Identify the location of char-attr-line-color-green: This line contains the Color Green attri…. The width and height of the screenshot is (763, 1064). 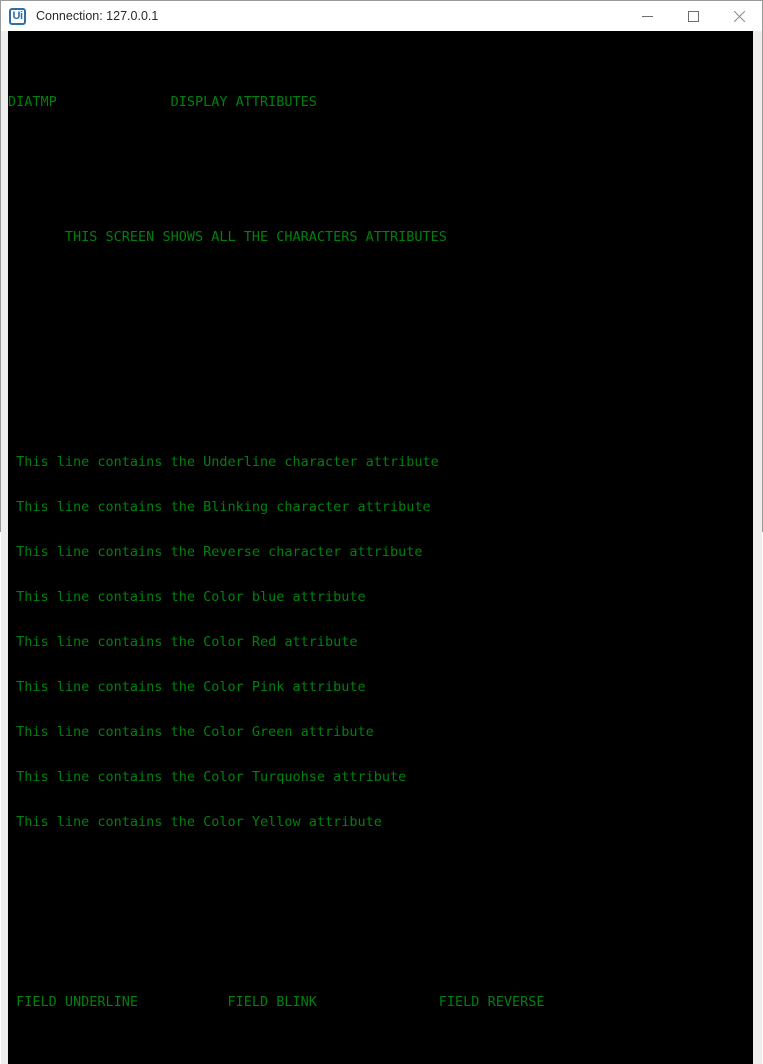
(195, 732).